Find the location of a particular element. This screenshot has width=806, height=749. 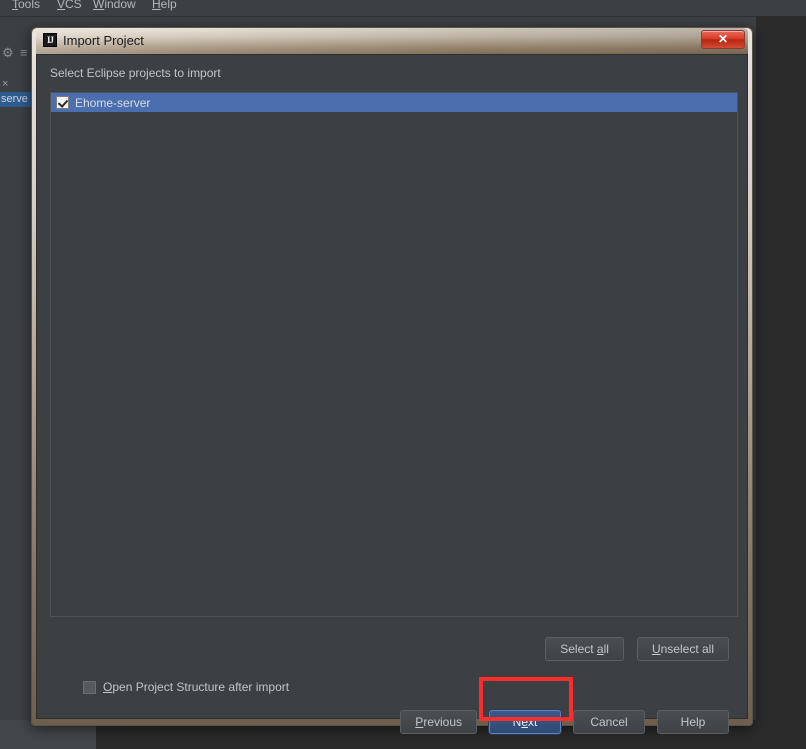

open-project-structure-checkbox-row: Open Project Structure after import is located at coordinates (186, 687).